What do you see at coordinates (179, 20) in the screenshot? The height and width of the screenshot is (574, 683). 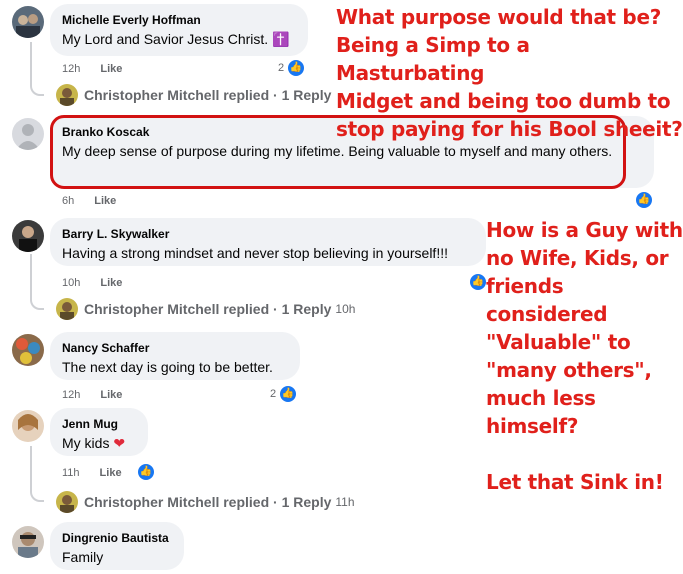 I see `commenter-name: Michelle Everly Hoffman` at bounding box center [179, 20].